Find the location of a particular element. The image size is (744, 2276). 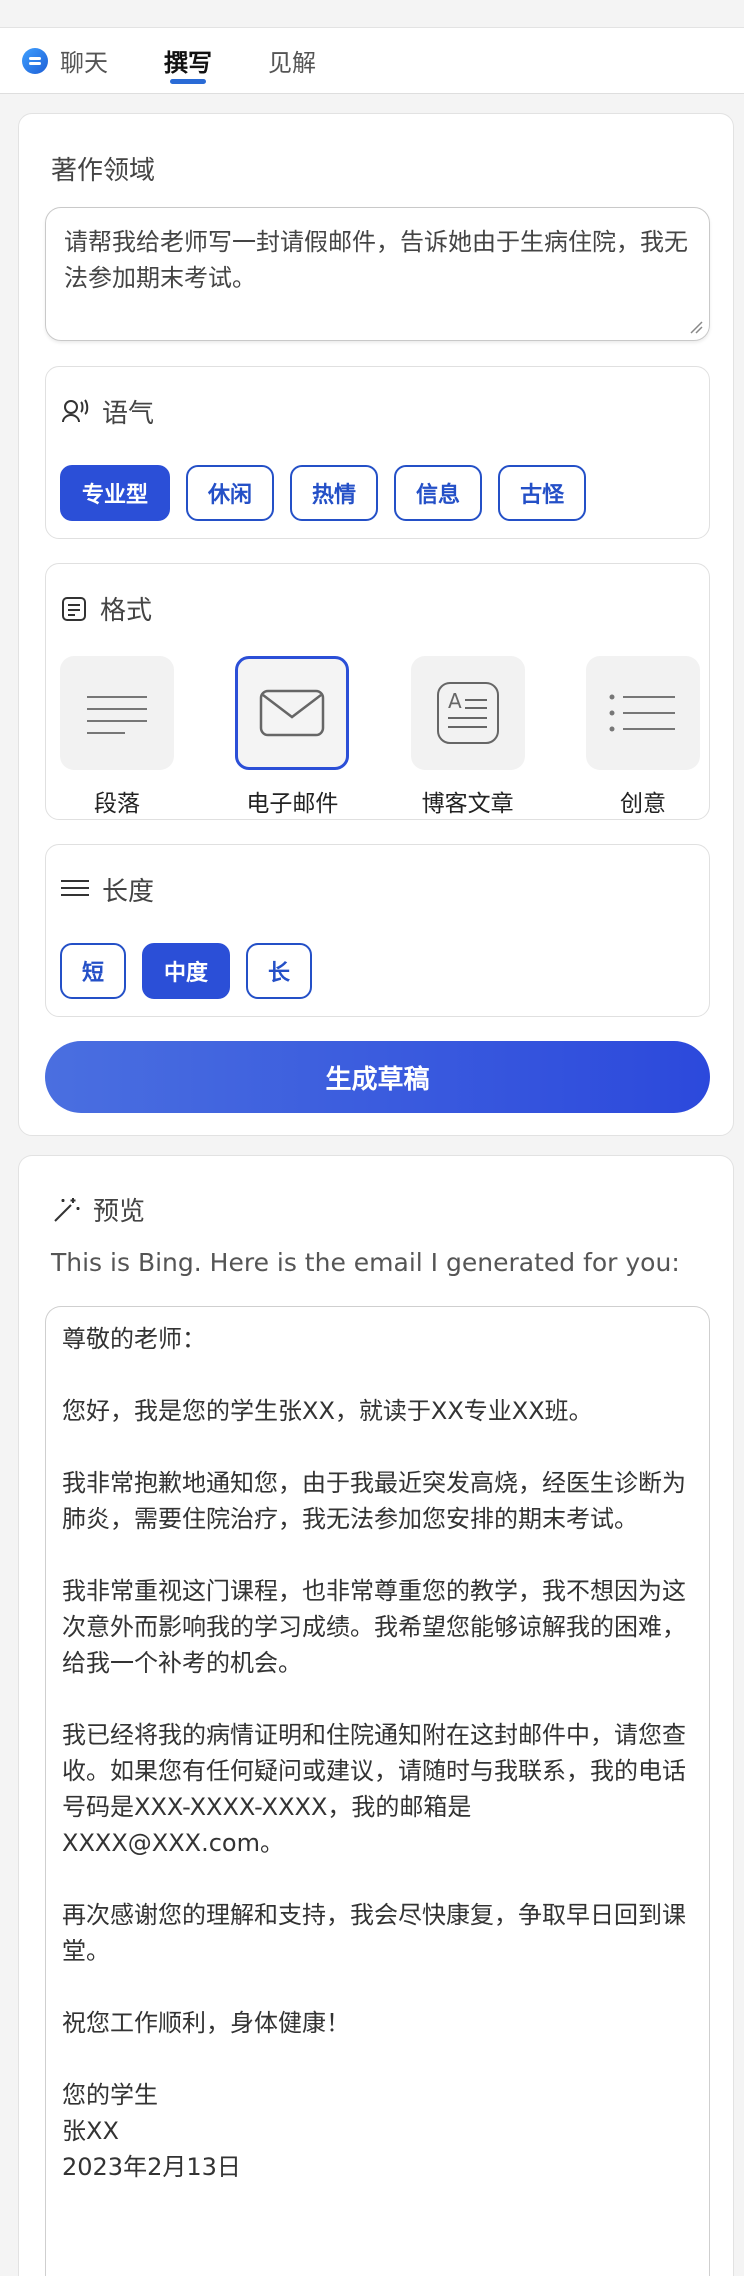

format-section: 格式 段落 电子邮件 A 博客文章 创意 is located at coordinates (377, 691).